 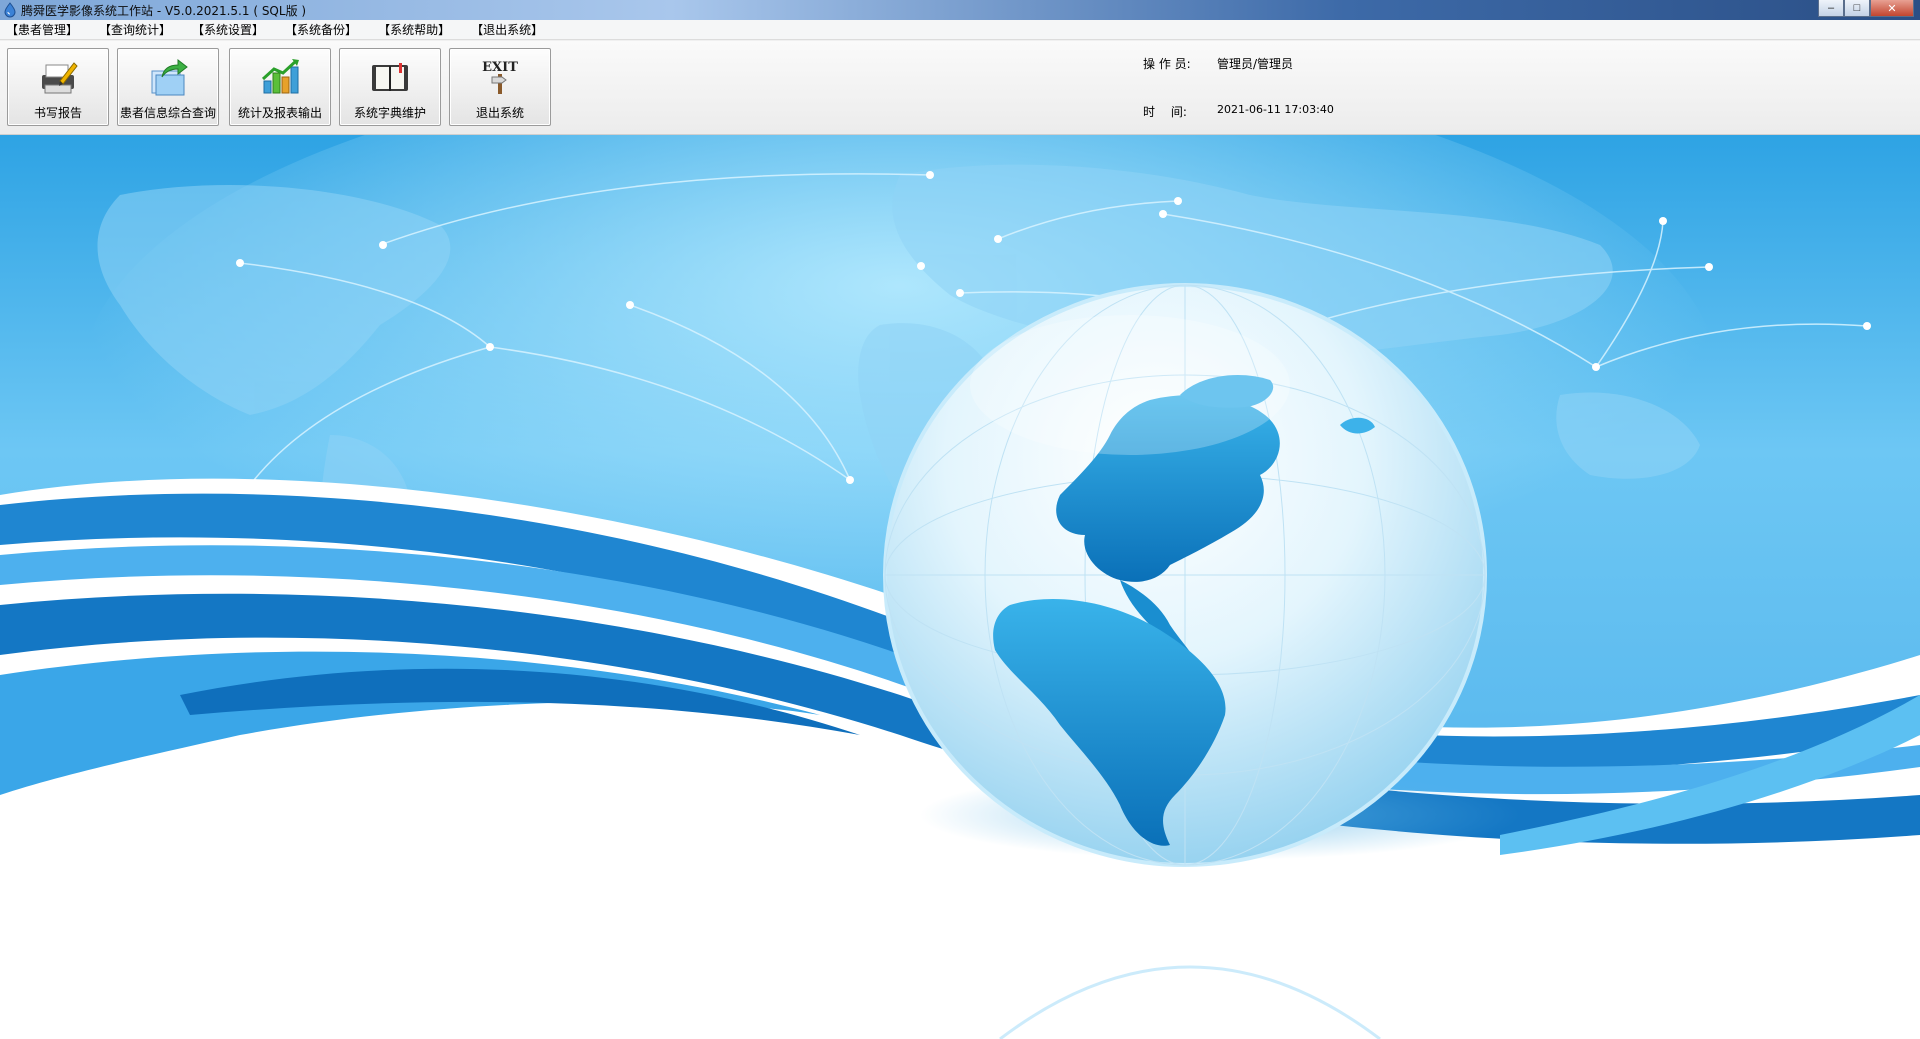 What do you see at coordinates (135, 29) in the screenshot?
I see `menu-query-statistics: 【查询统计】` at bounding box center [135, 29].